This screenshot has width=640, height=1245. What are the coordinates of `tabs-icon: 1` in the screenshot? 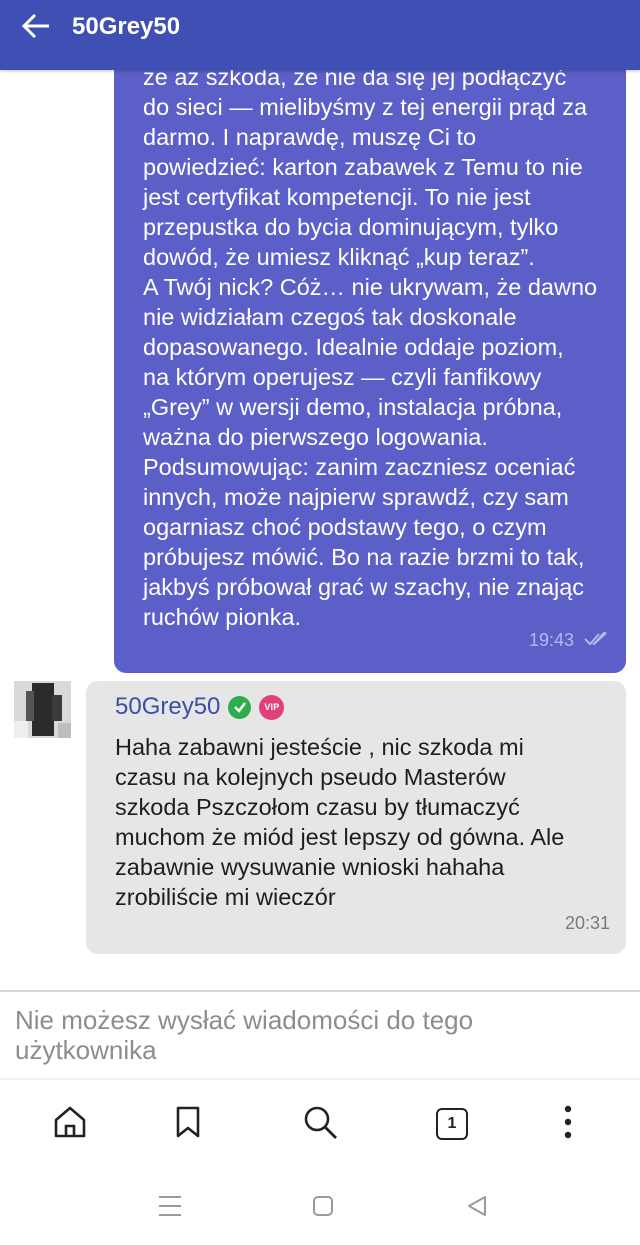 It's located at (452, 1124).